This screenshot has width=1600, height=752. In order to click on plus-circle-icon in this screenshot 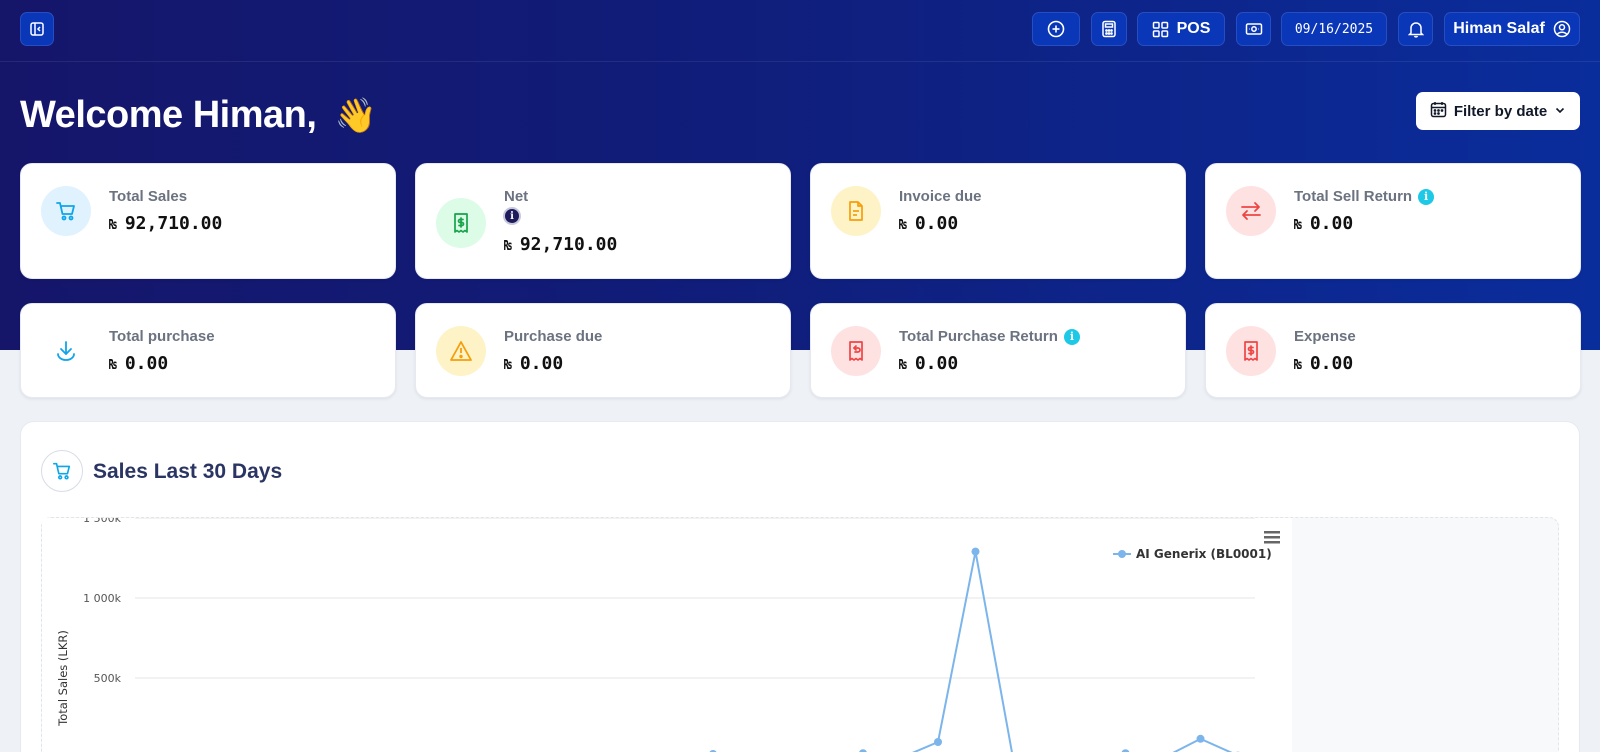, I will do `click(1056, 29)`.